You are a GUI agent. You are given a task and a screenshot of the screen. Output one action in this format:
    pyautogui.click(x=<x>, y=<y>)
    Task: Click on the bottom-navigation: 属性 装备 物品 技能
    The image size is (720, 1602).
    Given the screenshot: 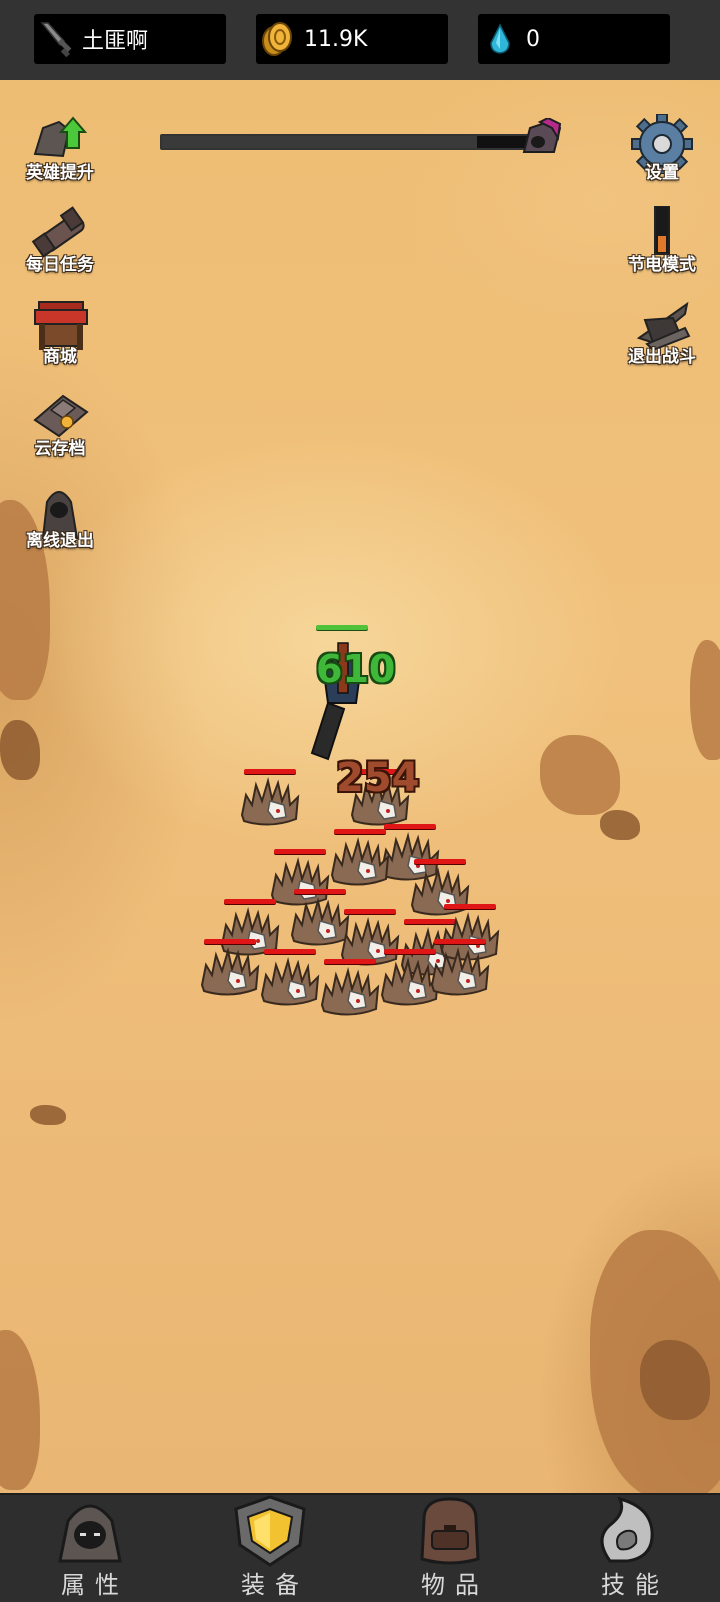 What is the action you would take?
    pyautogui.click(x=360, y=1547)
    